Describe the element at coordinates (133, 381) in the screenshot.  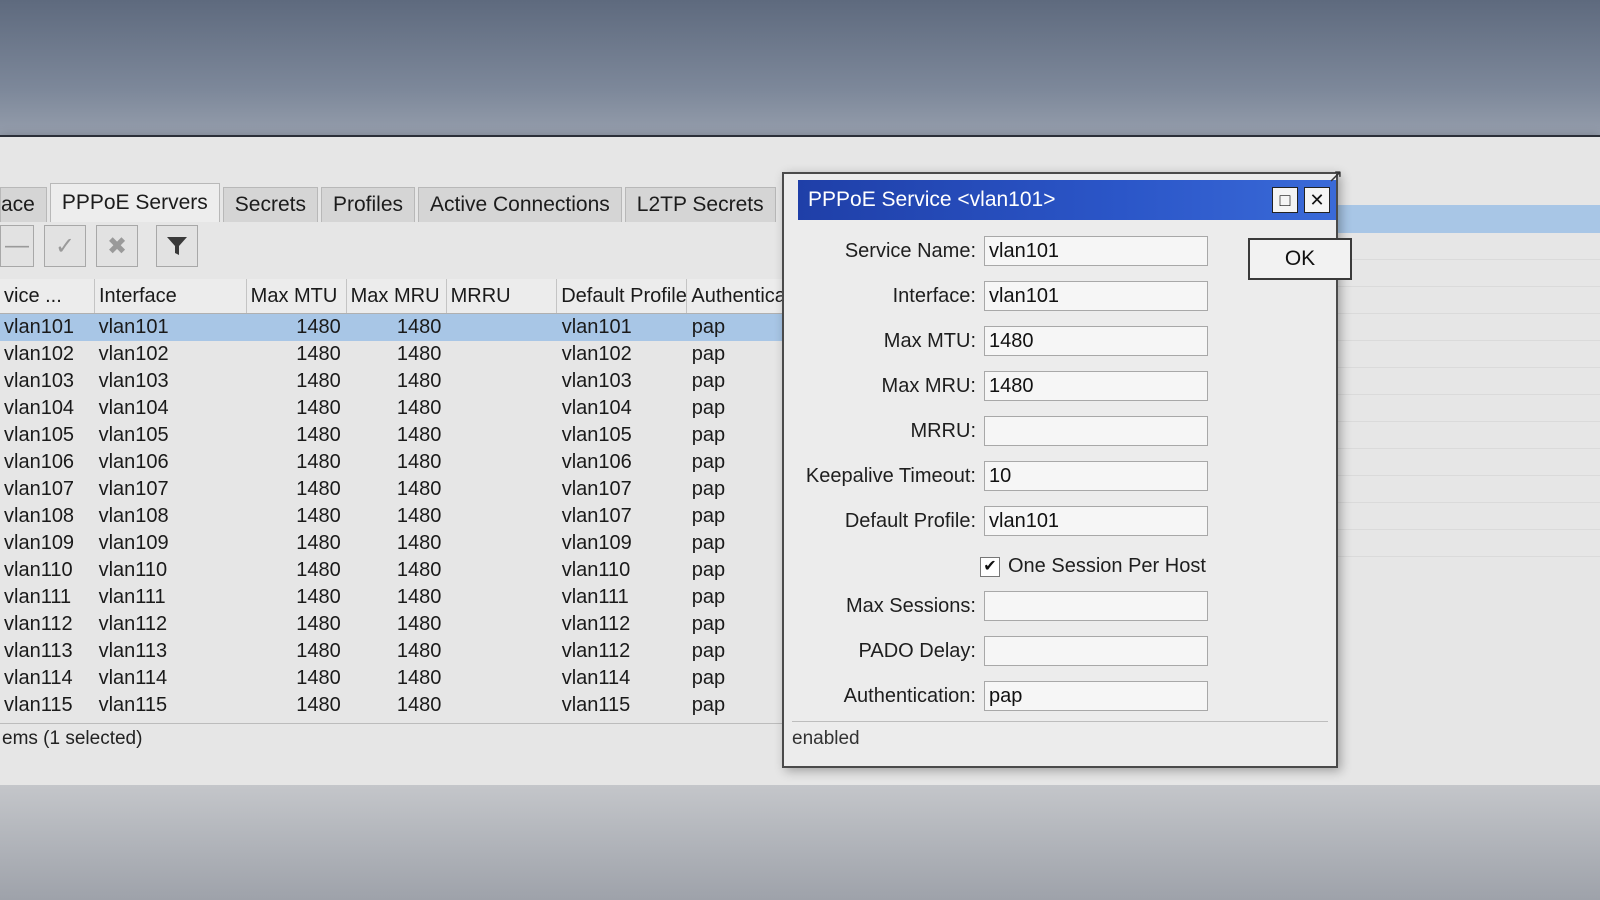
I see `cell-interface: vlan103` at that location.